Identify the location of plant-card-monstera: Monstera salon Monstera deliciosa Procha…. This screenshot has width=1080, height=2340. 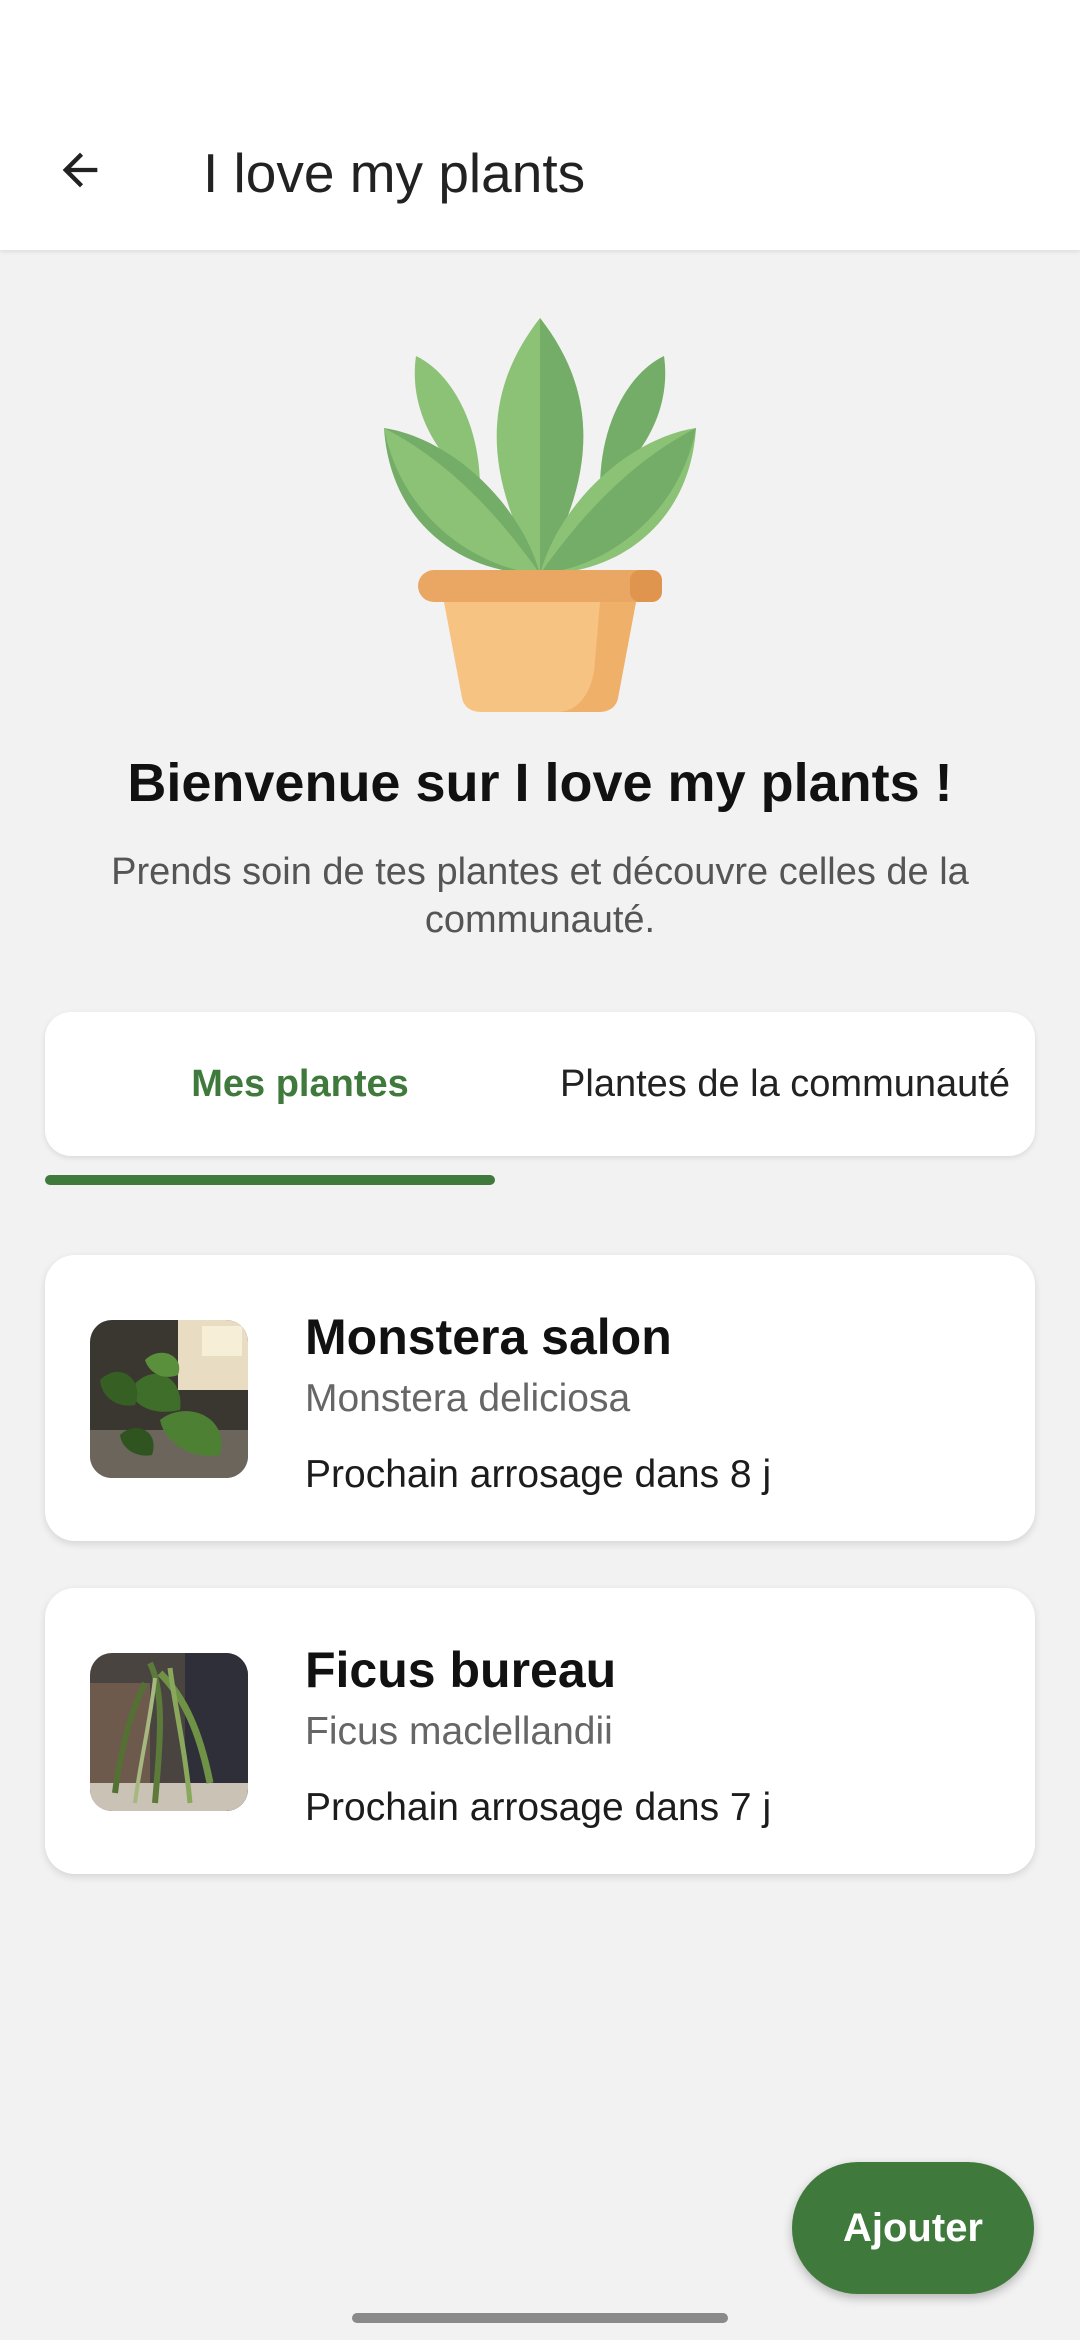
(540, 1398).